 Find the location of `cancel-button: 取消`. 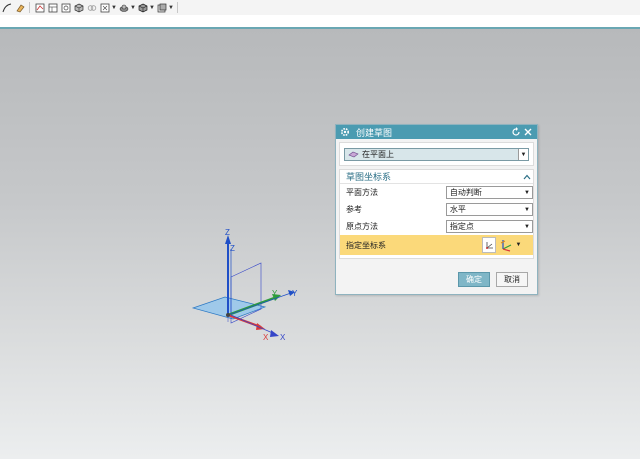

cancel-button: 取消 is located at coordinates (512, 279).